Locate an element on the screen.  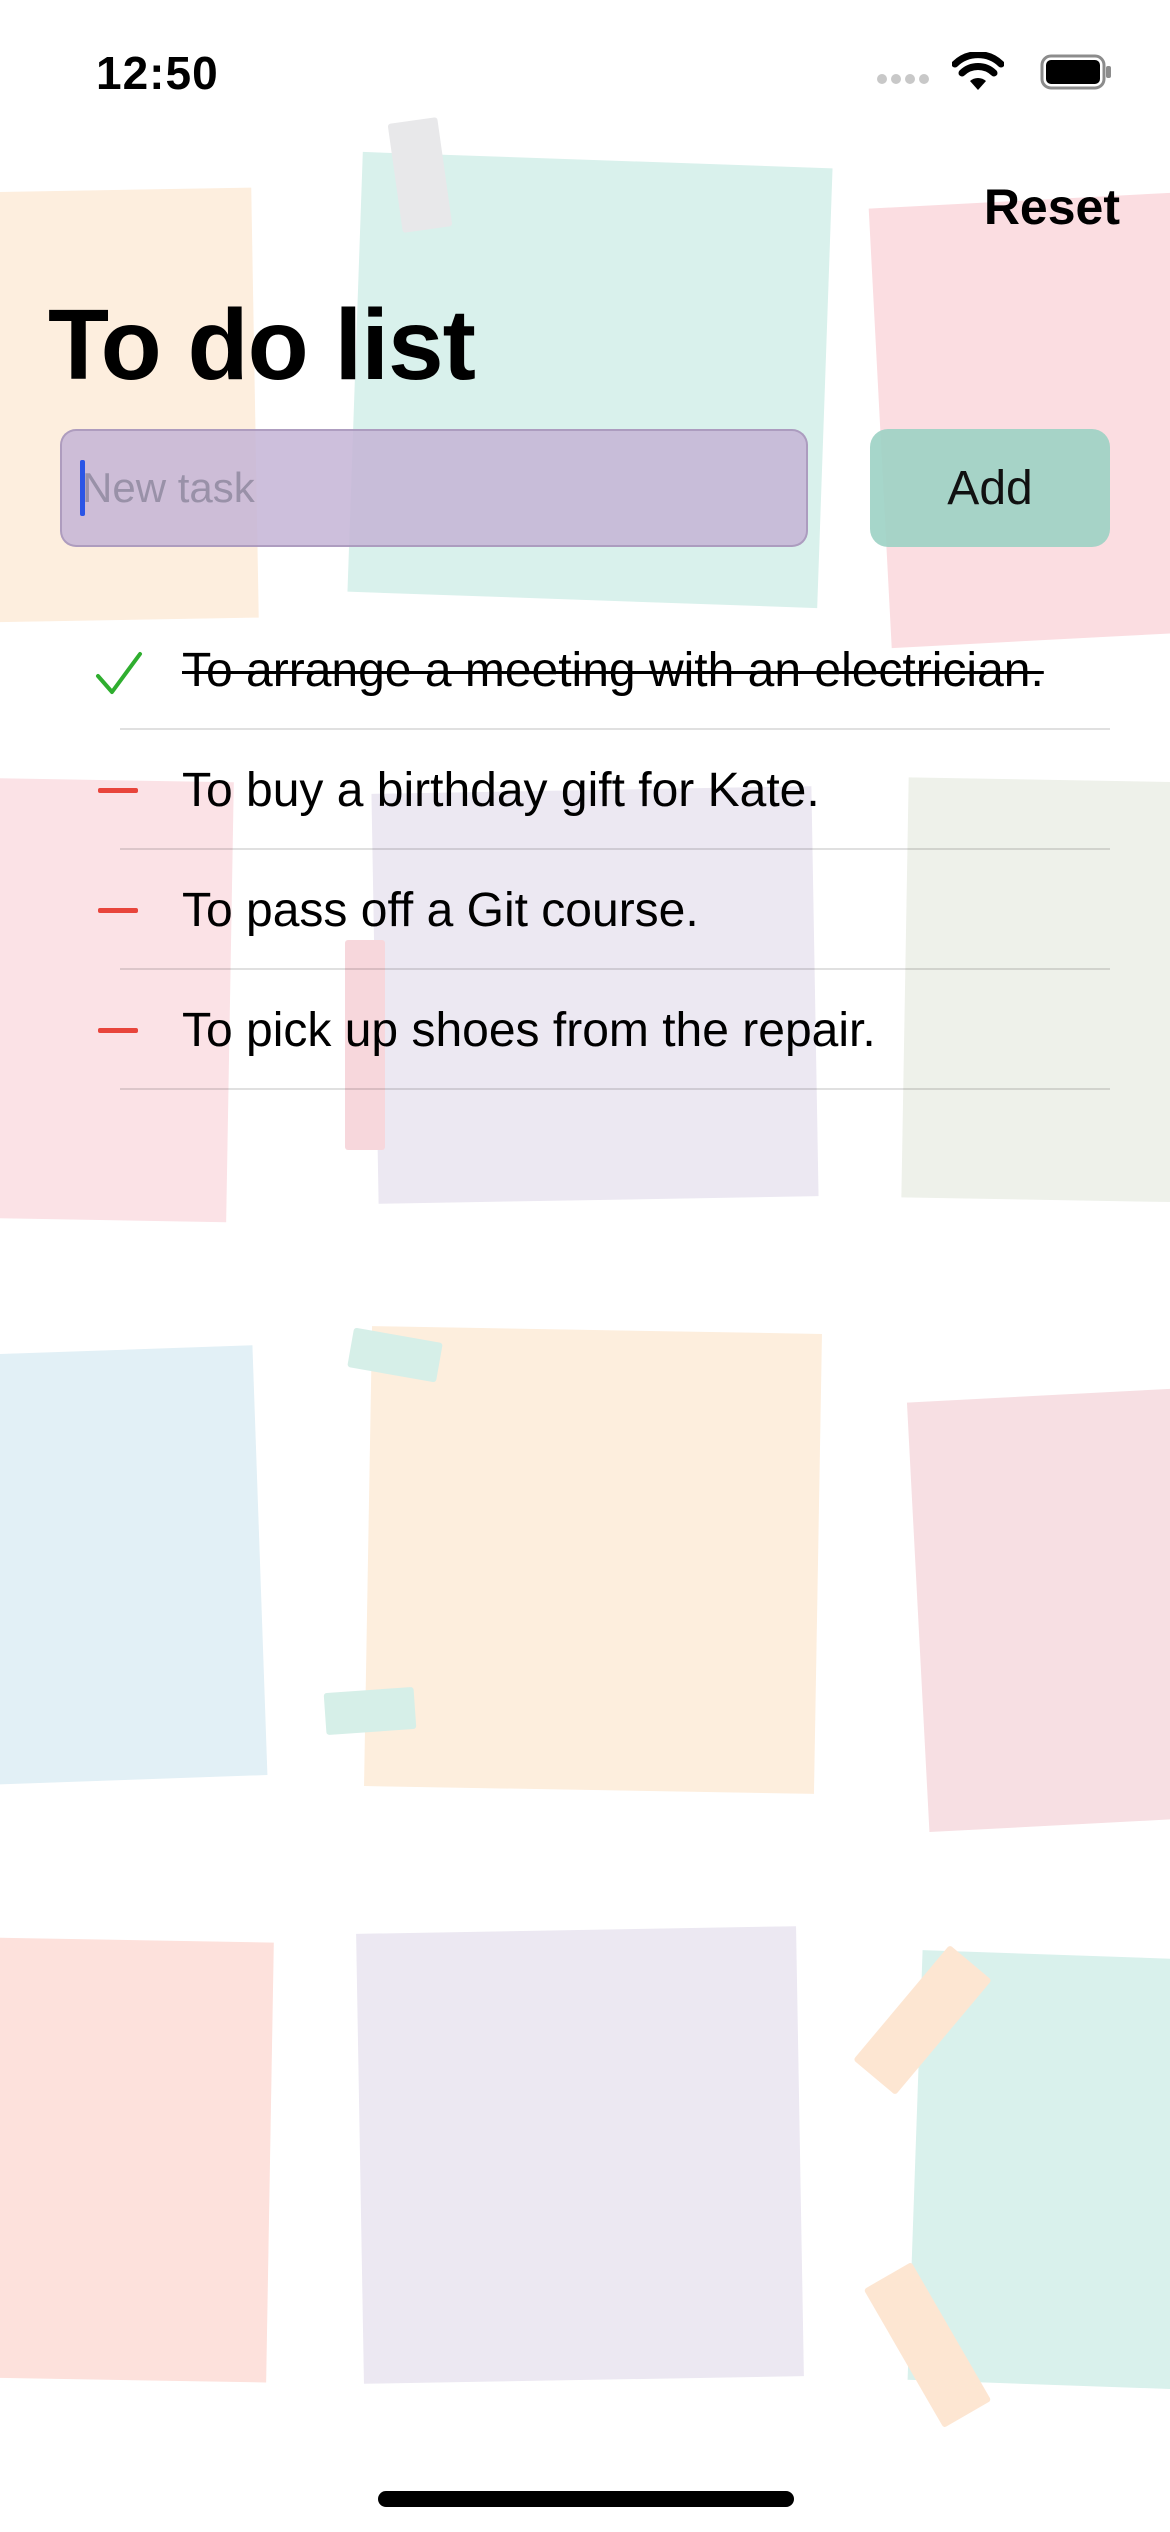
battery-icon is located at coordinates (1075, 72).